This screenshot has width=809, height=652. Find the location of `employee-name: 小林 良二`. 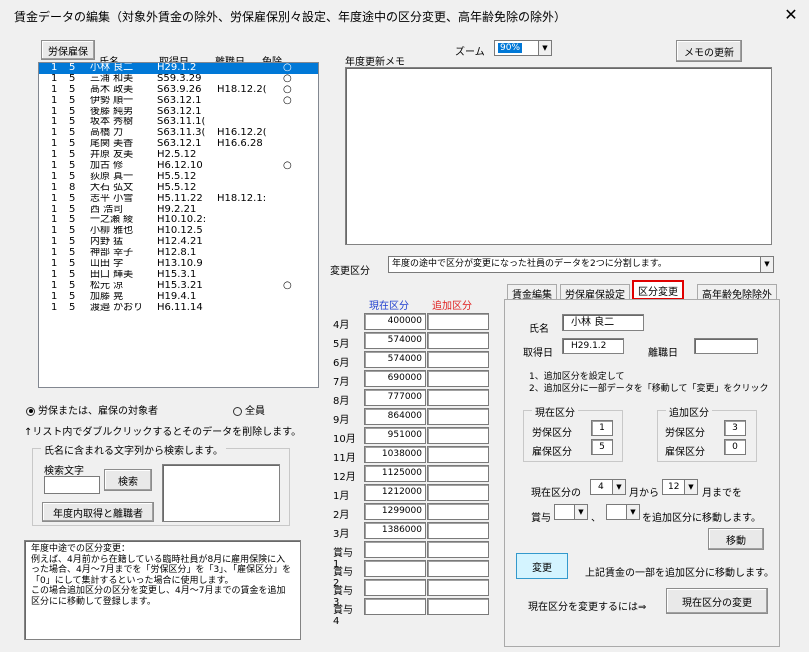

employee-name: 小林 良二 is located at coordinates (112, 68).